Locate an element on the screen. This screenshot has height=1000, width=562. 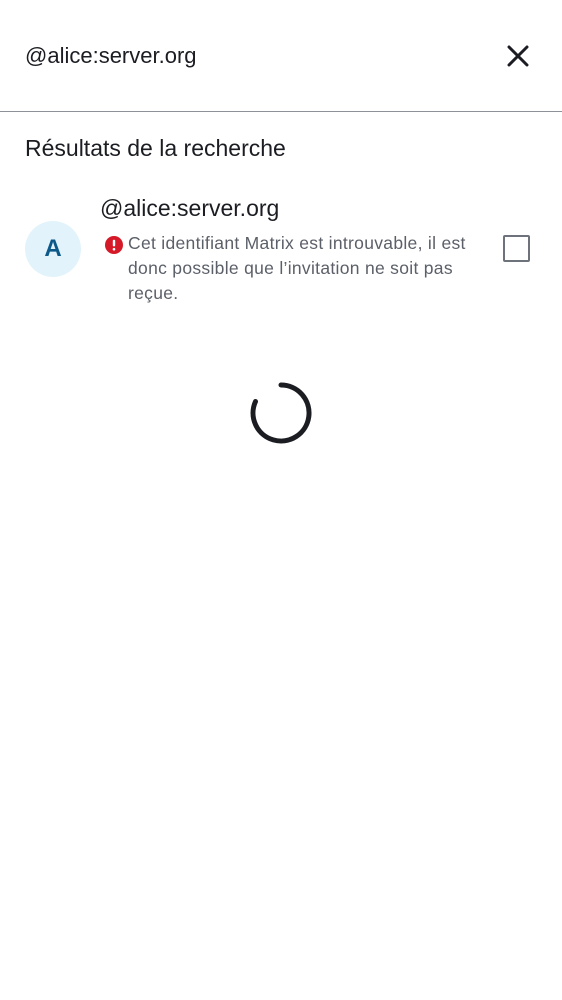
close-button is located at coordinates (518, 56).